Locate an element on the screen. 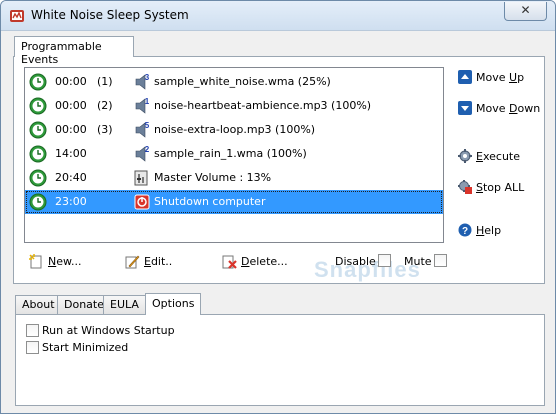 The height and width of the screenshot is (414, 556). mute-checkbox is located at coordinates (440, 260).